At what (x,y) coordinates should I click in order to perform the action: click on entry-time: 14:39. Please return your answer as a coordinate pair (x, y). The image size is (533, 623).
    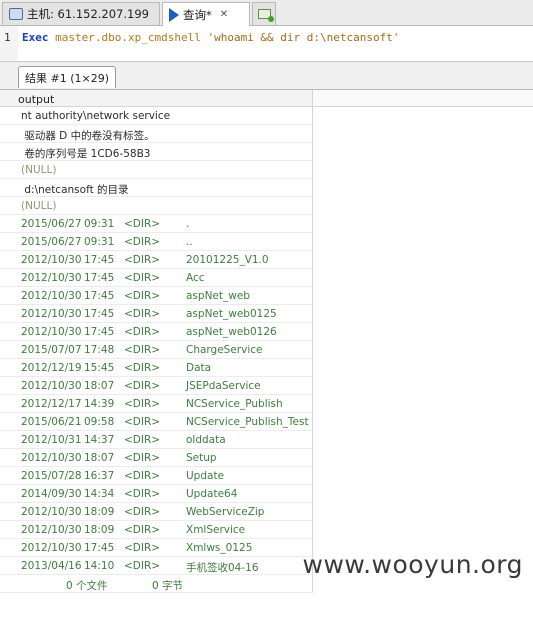
    Looking at the image, I should click on (99, 404).